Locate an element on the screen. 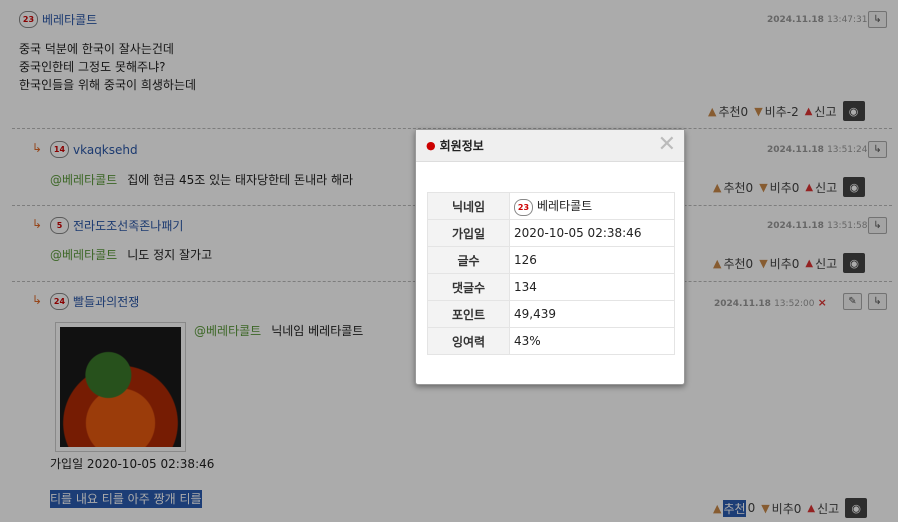 This screenshot has height=522, width=898. close-icon: ✕ is located at coordinates (667, 145).